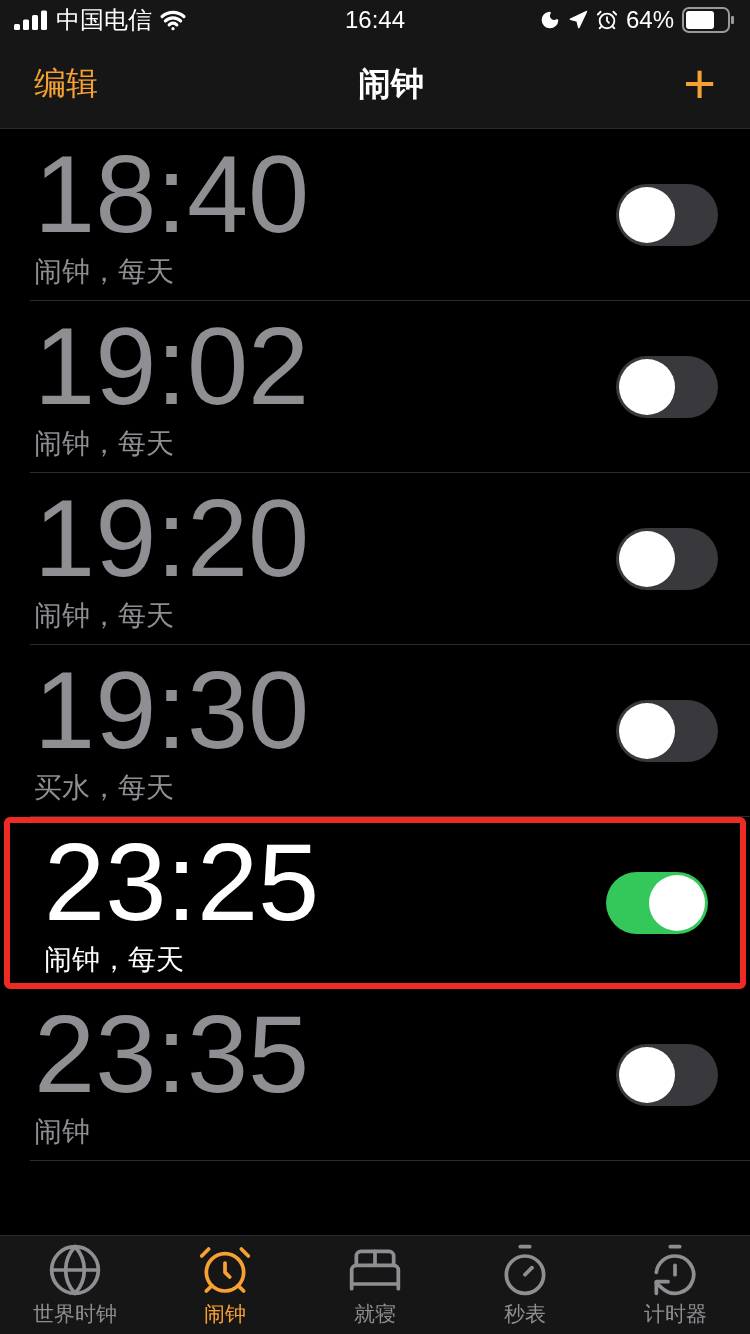  Describe the element at coordinates (182, 882) in the screenshot. I see `alarm-time: 23:25` at that location.